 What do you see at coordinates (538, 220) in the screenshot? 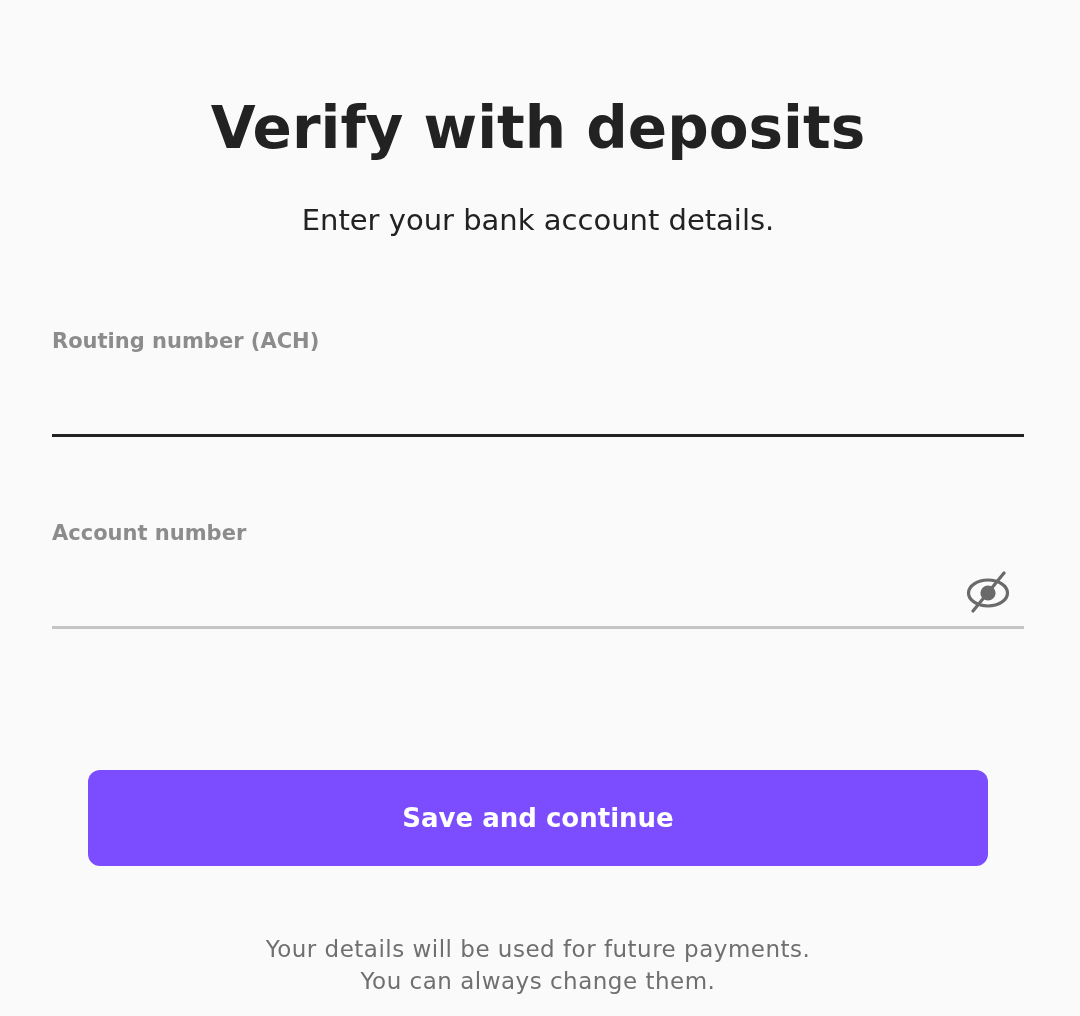
I see `page-subtitle: Enter your bank account details.` at bounding box center [538, 220].